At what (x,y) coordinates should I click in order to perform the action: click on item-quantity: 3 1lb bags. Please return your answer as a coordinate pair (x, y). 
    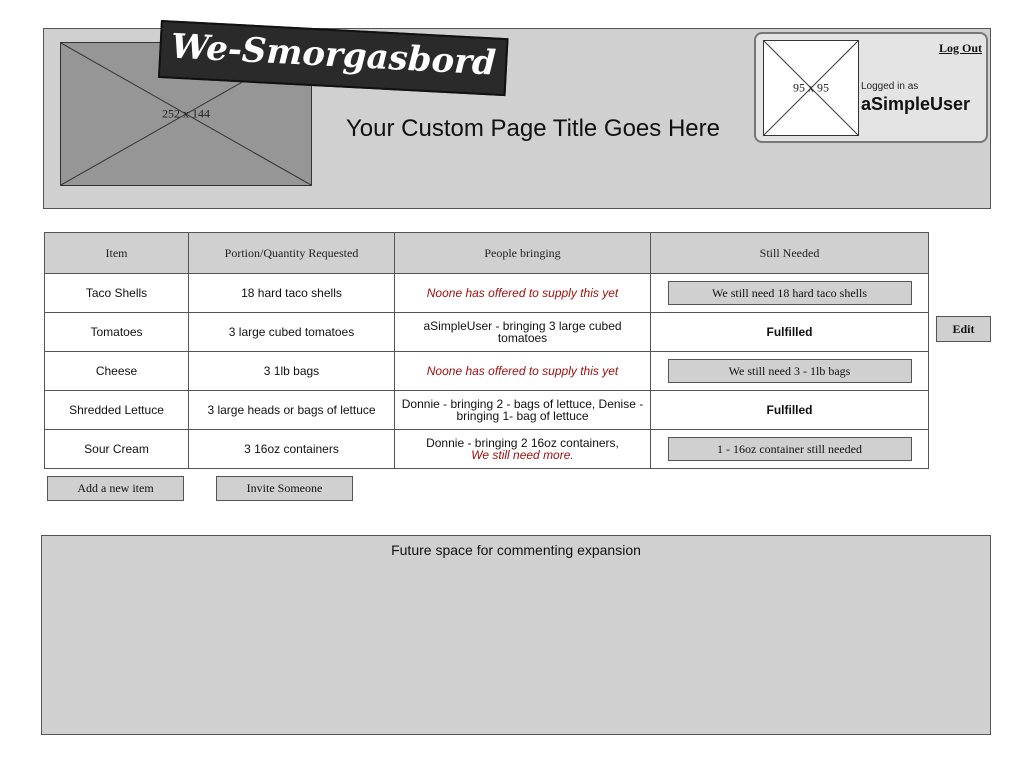
    Looking at the image, I should click on (291, 371).